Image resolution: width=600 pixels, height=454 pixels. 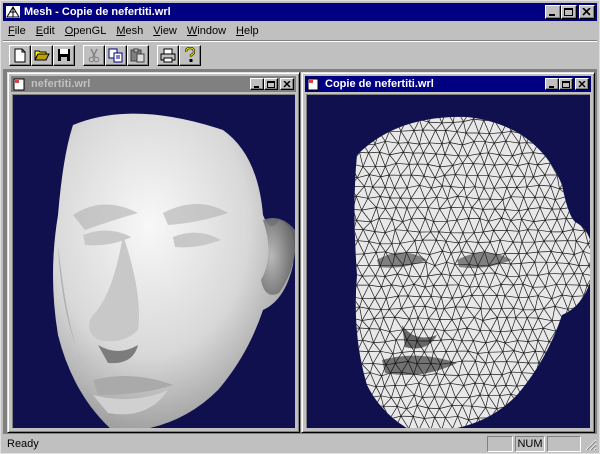 What do you see at coordinates (206, 31) in the screenshot?
I see `menu-window: Window` at bounding box center [206, 31].